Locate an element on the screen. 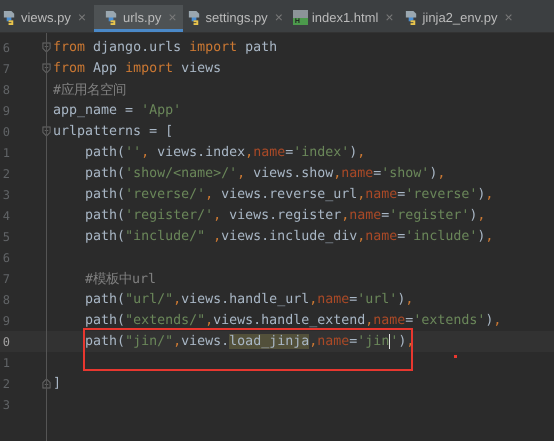 Image resolution: width=554 pixels, height=441 pixels. line-number: 5 is located at coordinates (6, 237).